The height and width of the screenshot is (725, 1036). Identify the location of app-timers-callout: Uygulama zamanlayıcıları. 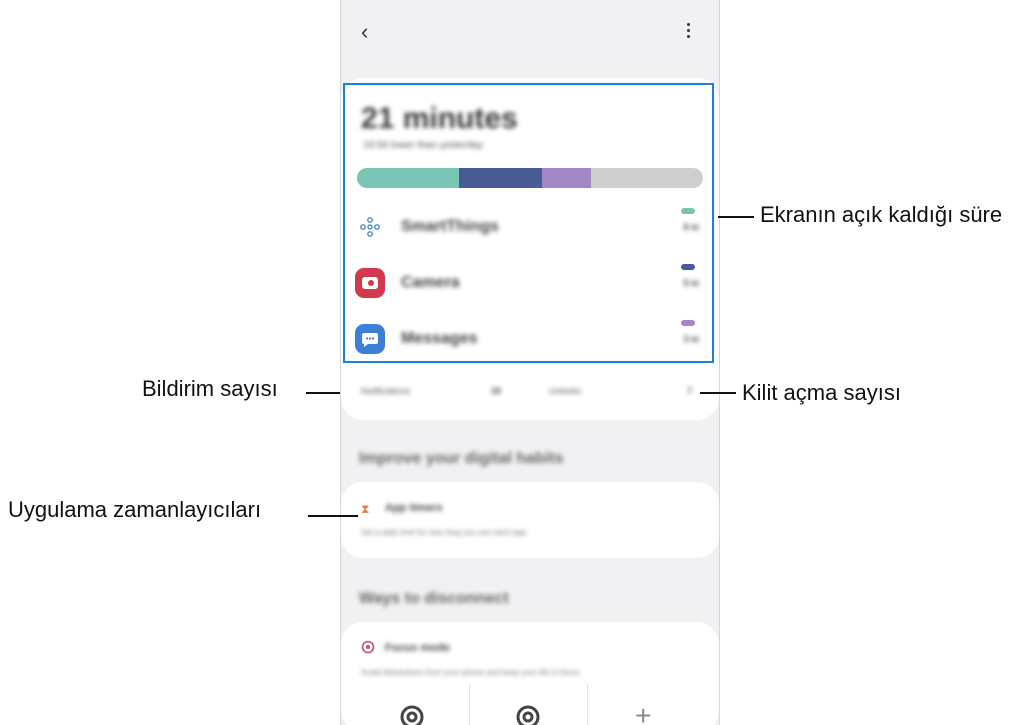
(135, 509).